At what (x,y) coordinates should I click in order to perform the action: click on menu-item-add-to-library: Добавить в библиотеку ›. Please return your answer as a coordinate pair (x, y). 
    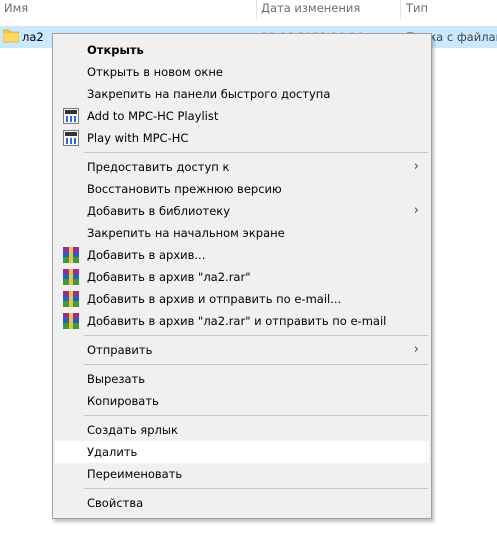
    Looking at the image, I should click on (242, 211).